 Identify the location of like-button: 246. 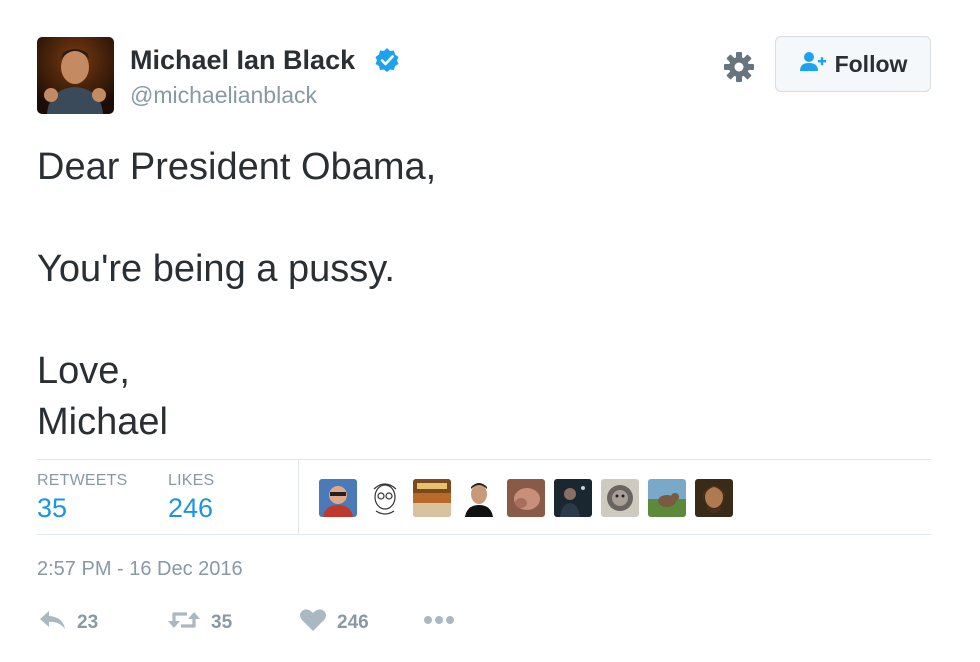
(334, 622).